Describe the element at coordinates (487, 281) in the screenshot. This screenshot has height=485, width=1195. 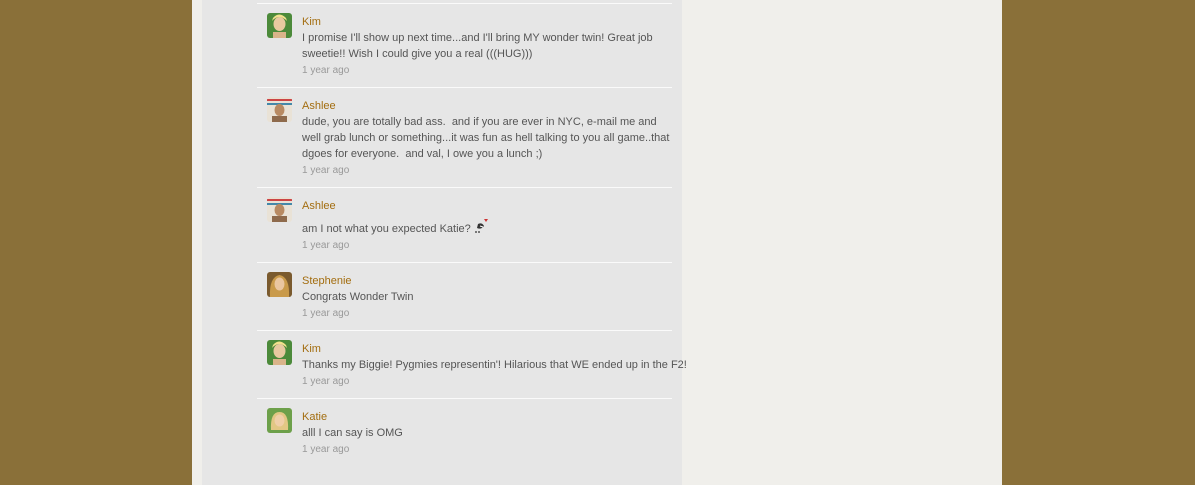
I see `comment-author-link: Stephenie` at that location.